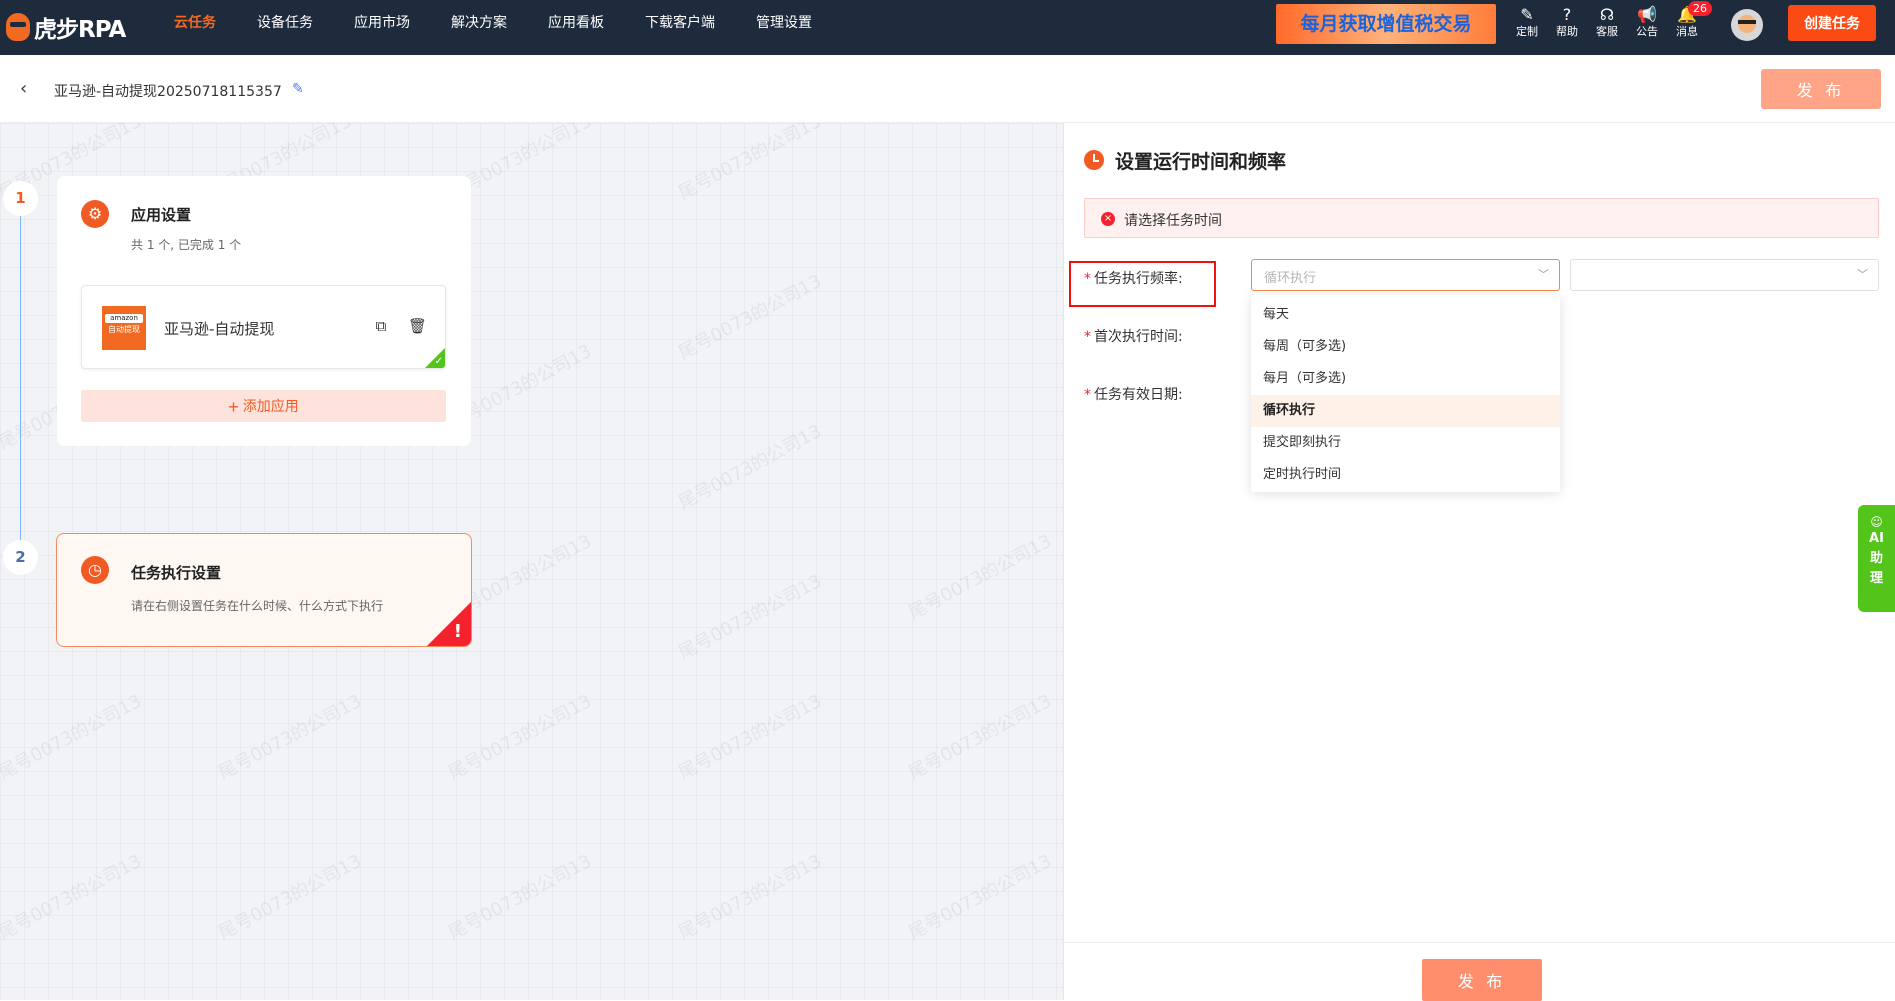 Image resolution: width=1895 pixels, height=1001 pixels. What do you see at coordinates (1821, 89) in the screenshot?
I see `publish-button-top: 发 布` at bounding box center [1821, 89].